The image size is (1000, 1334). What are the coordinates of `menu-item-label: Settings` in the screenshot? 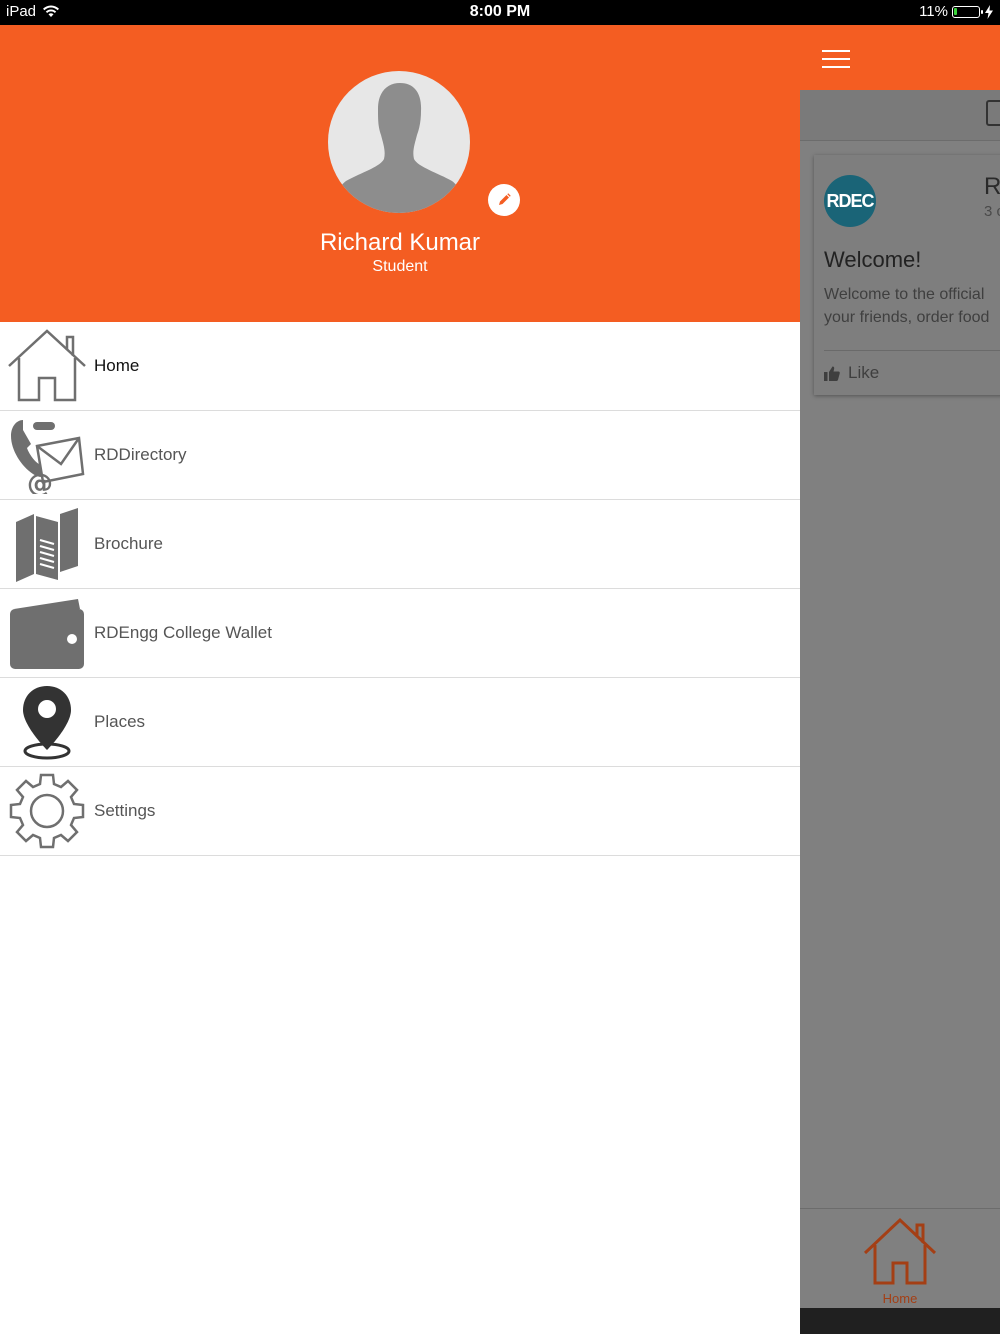 It's located at (125, 810).